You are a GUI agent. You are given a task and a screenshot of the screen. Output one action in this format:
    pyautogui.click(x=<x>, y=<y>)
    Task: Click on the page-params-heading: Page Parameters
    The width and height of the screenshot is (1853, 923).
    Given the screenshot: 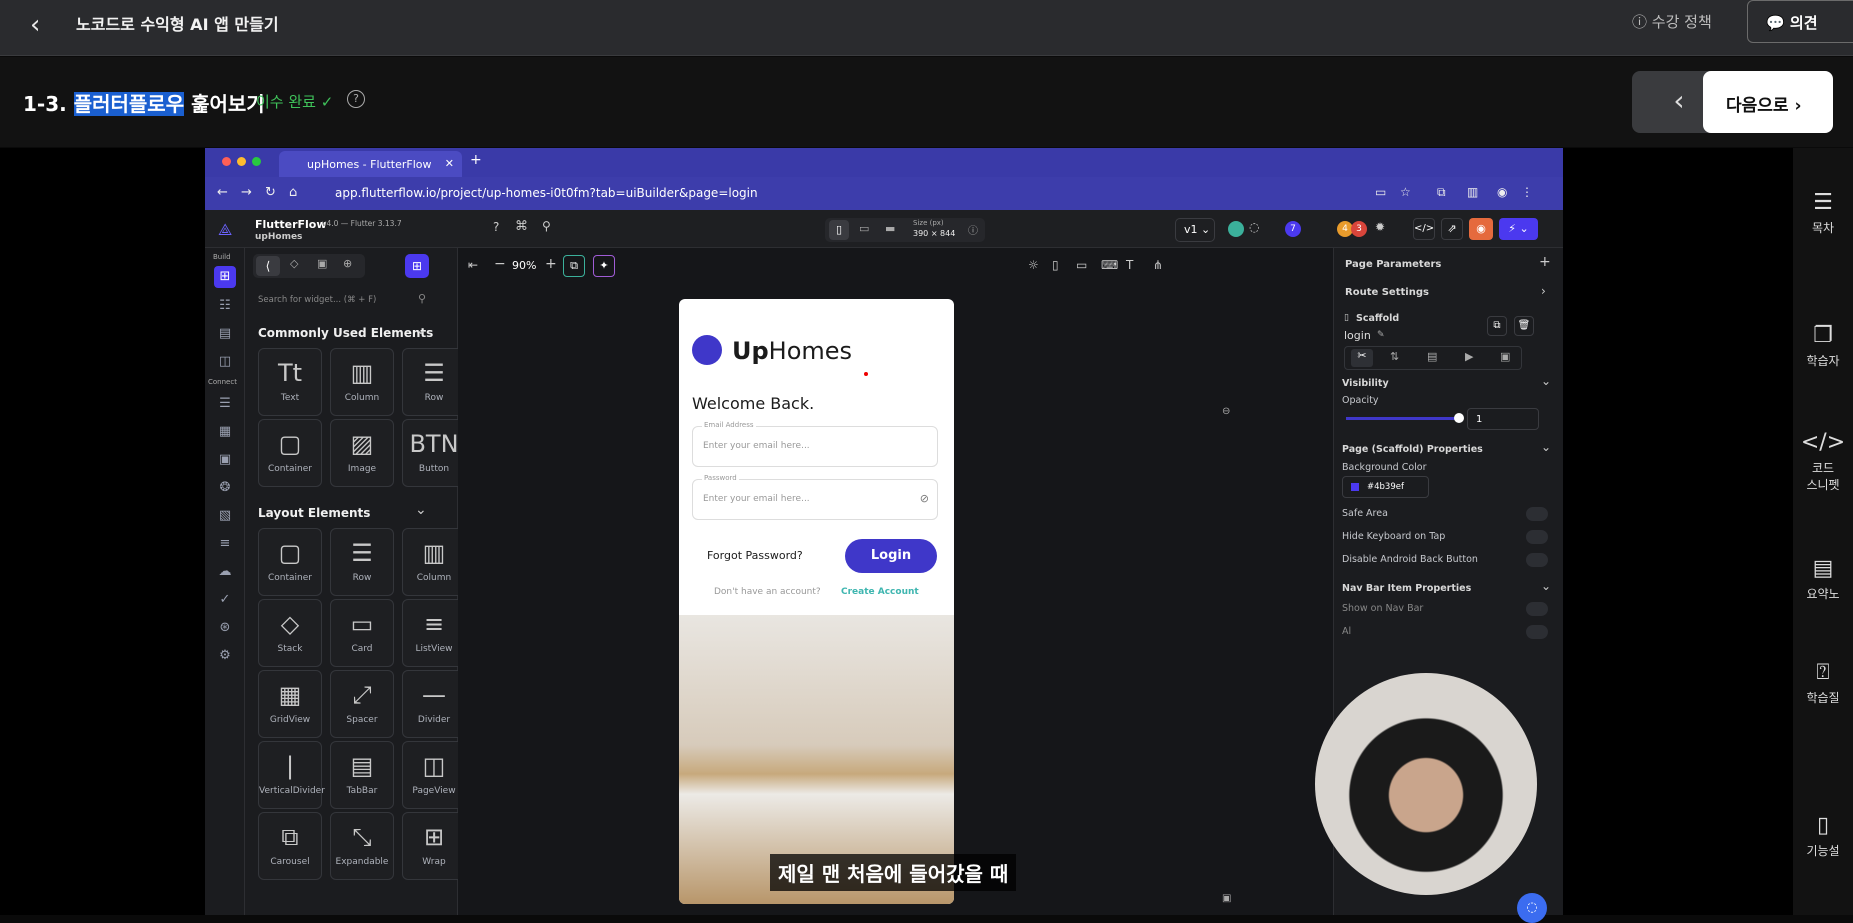 What is the action you would take?
    pyautogui.click(x=1393, y=264)
    